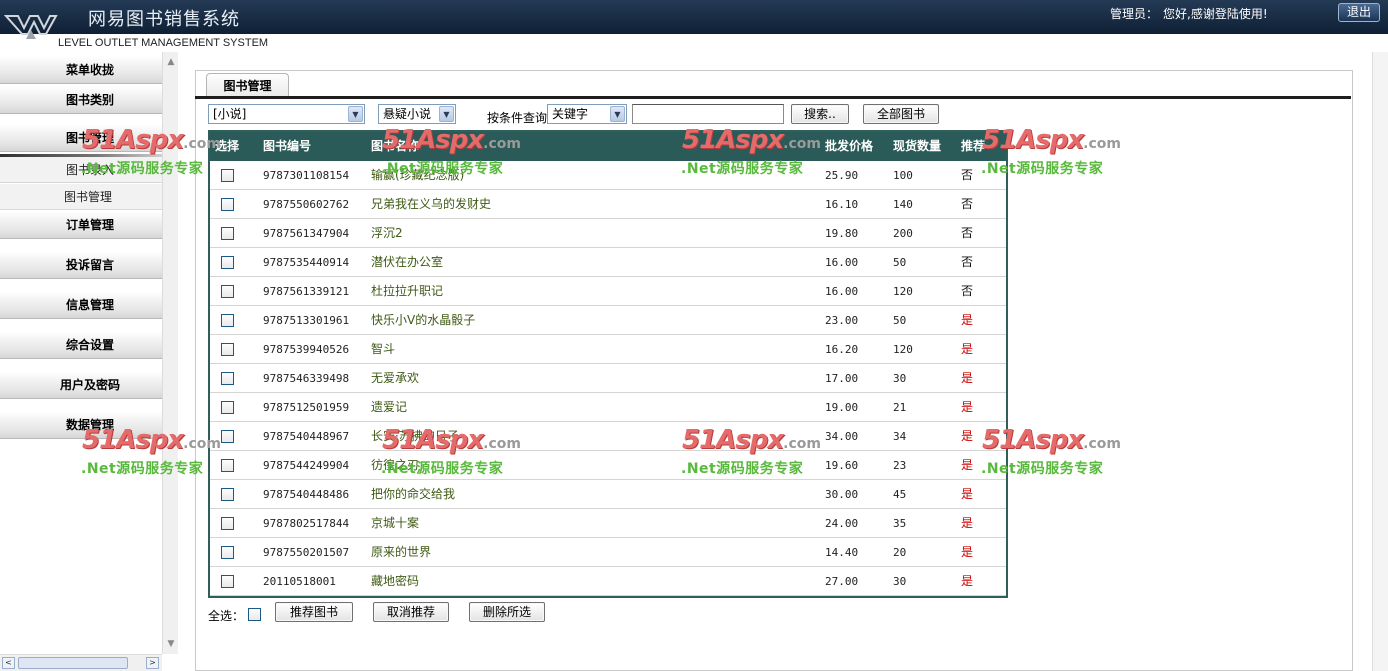  Describe the element at coordinates (163, 43) in the screenshot. I see `app-subtitle: LEVEL OUTLET MANAGEMENT SYSTEM` at that location.